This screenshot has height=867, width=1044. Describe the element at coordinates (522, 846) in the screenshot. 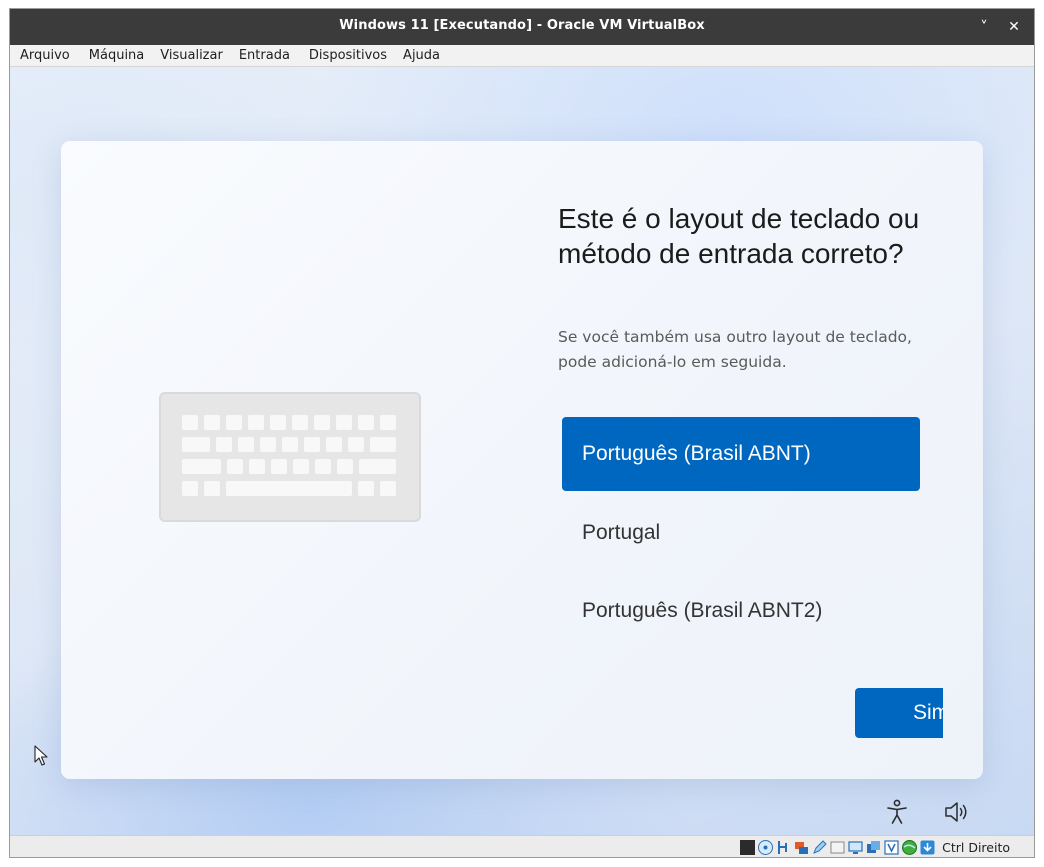

I see `status-bar: Ctrl Direito` at that location.